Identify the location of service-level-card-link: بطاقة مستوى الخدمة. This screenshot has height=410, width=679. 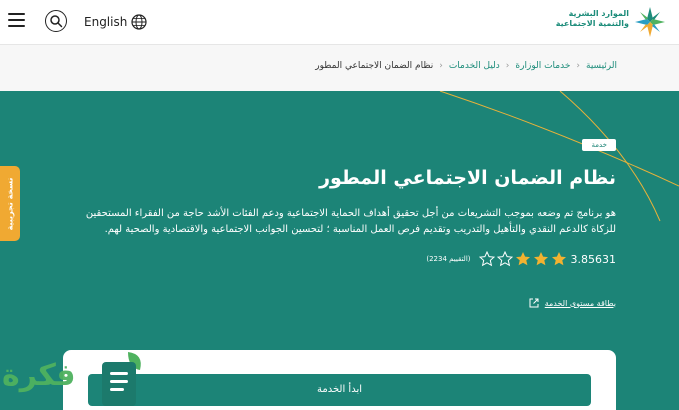
(572, 303).